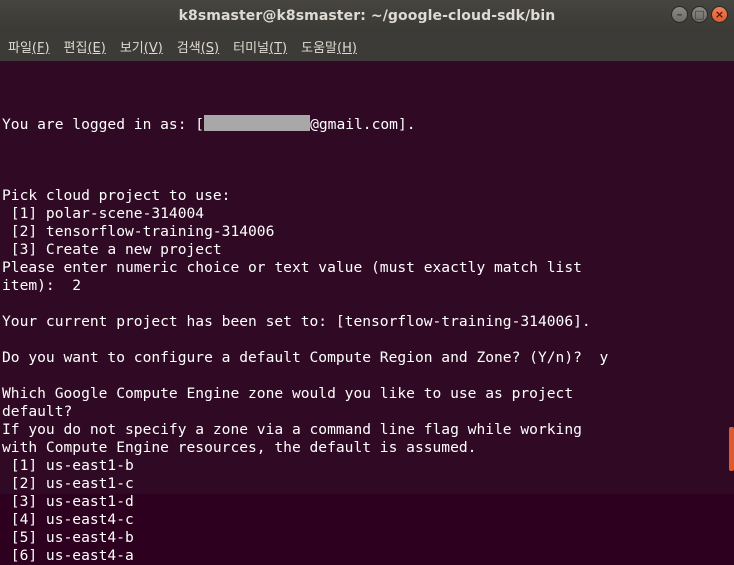 Image resolution: width=734 pixels, height=565 pixels. I want to click on maximize-button: □, so click(699, 14).